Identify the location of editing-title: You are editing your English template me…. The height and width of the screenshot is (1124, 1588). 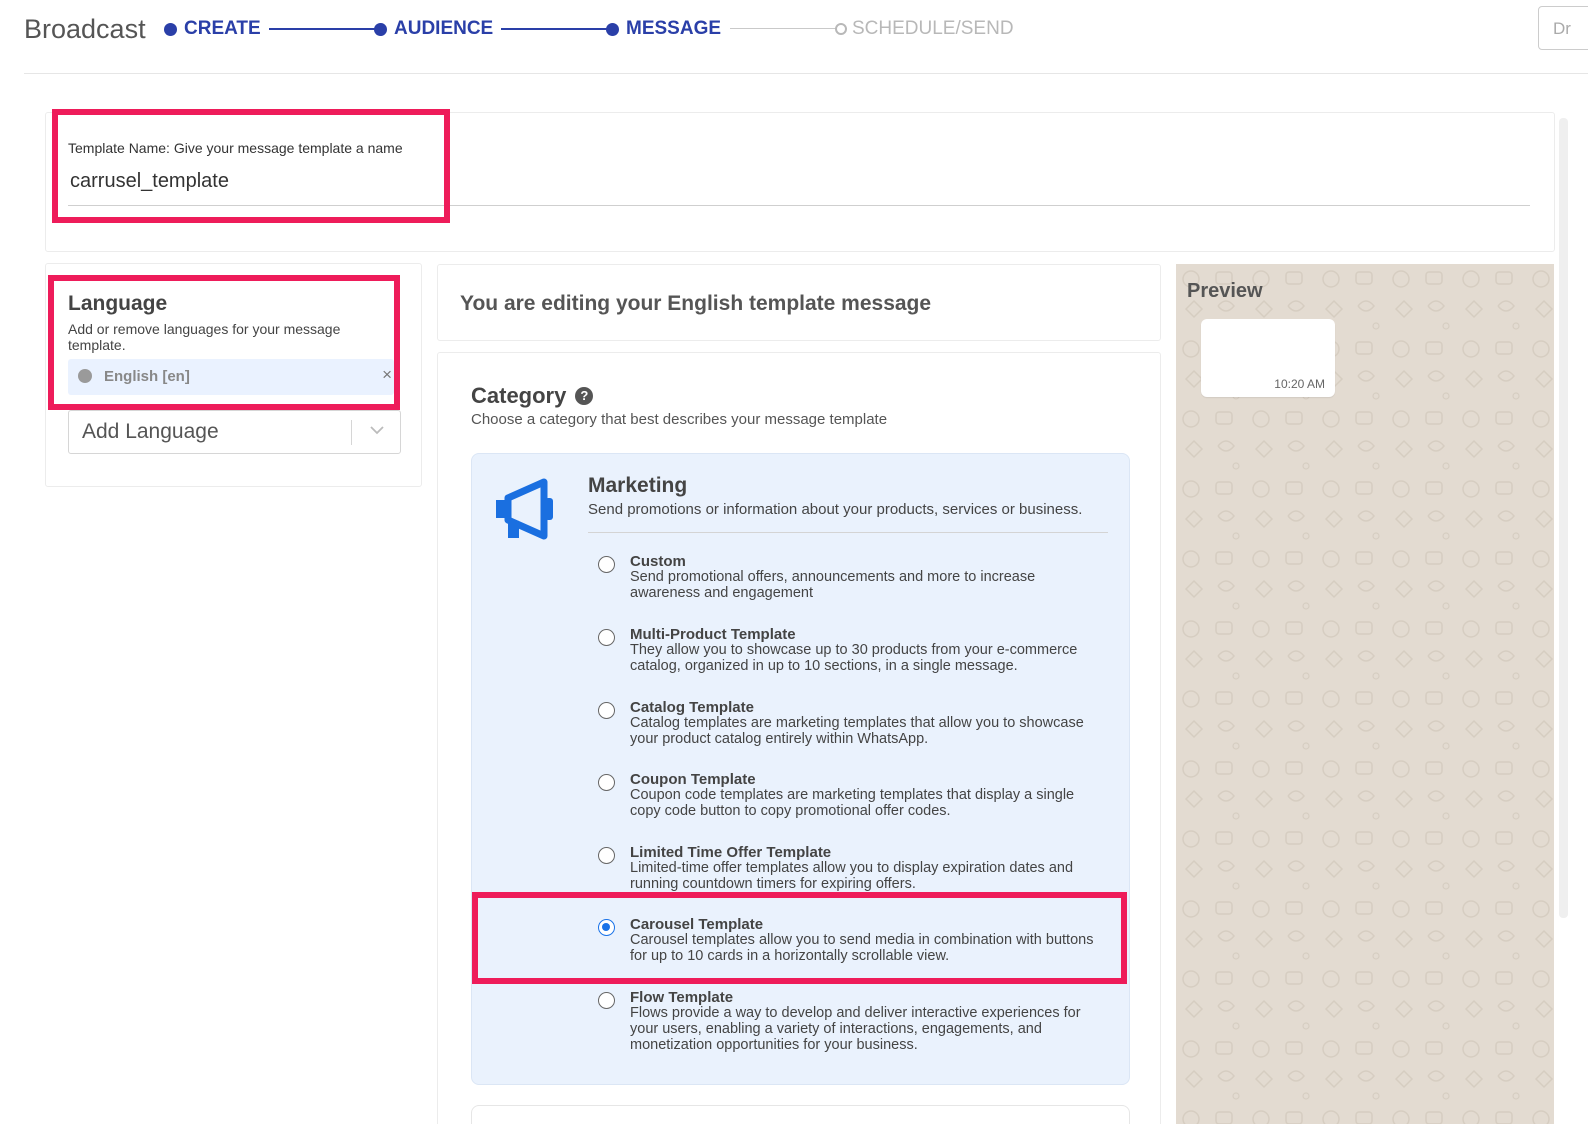
(696, 303).